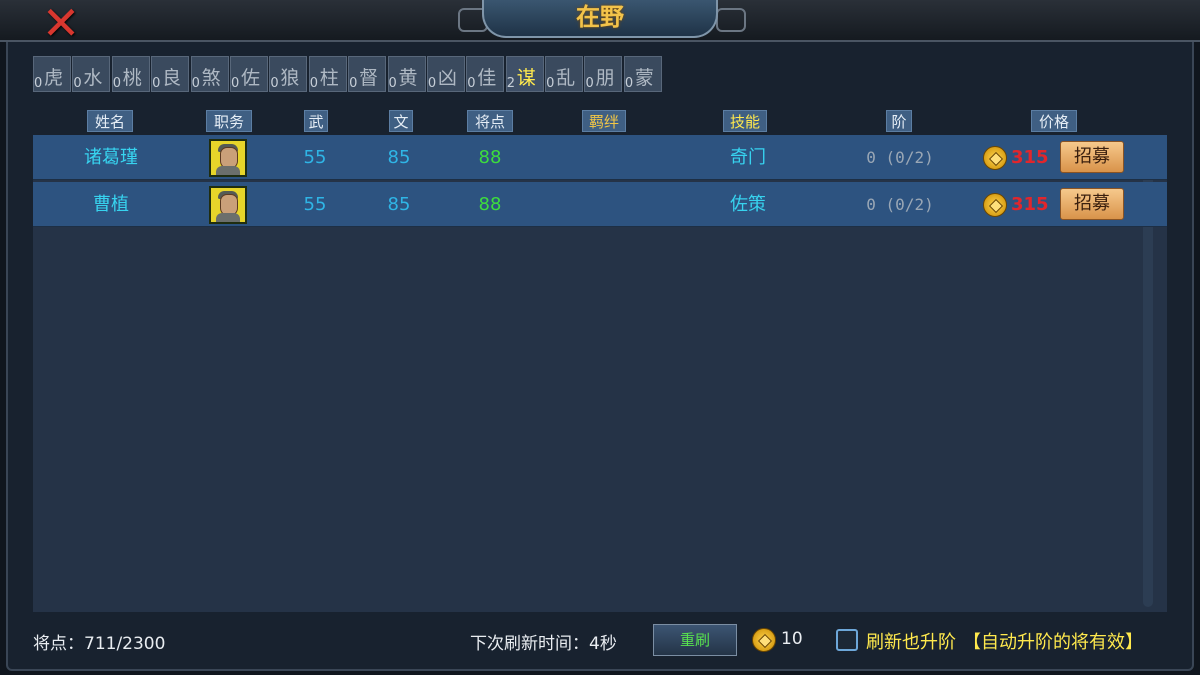 The height and width of the screenshot is (675, 1200). Describe the element at coordinates (329, 78) in the screenshot. I see `tab-label: 柱` at that location.